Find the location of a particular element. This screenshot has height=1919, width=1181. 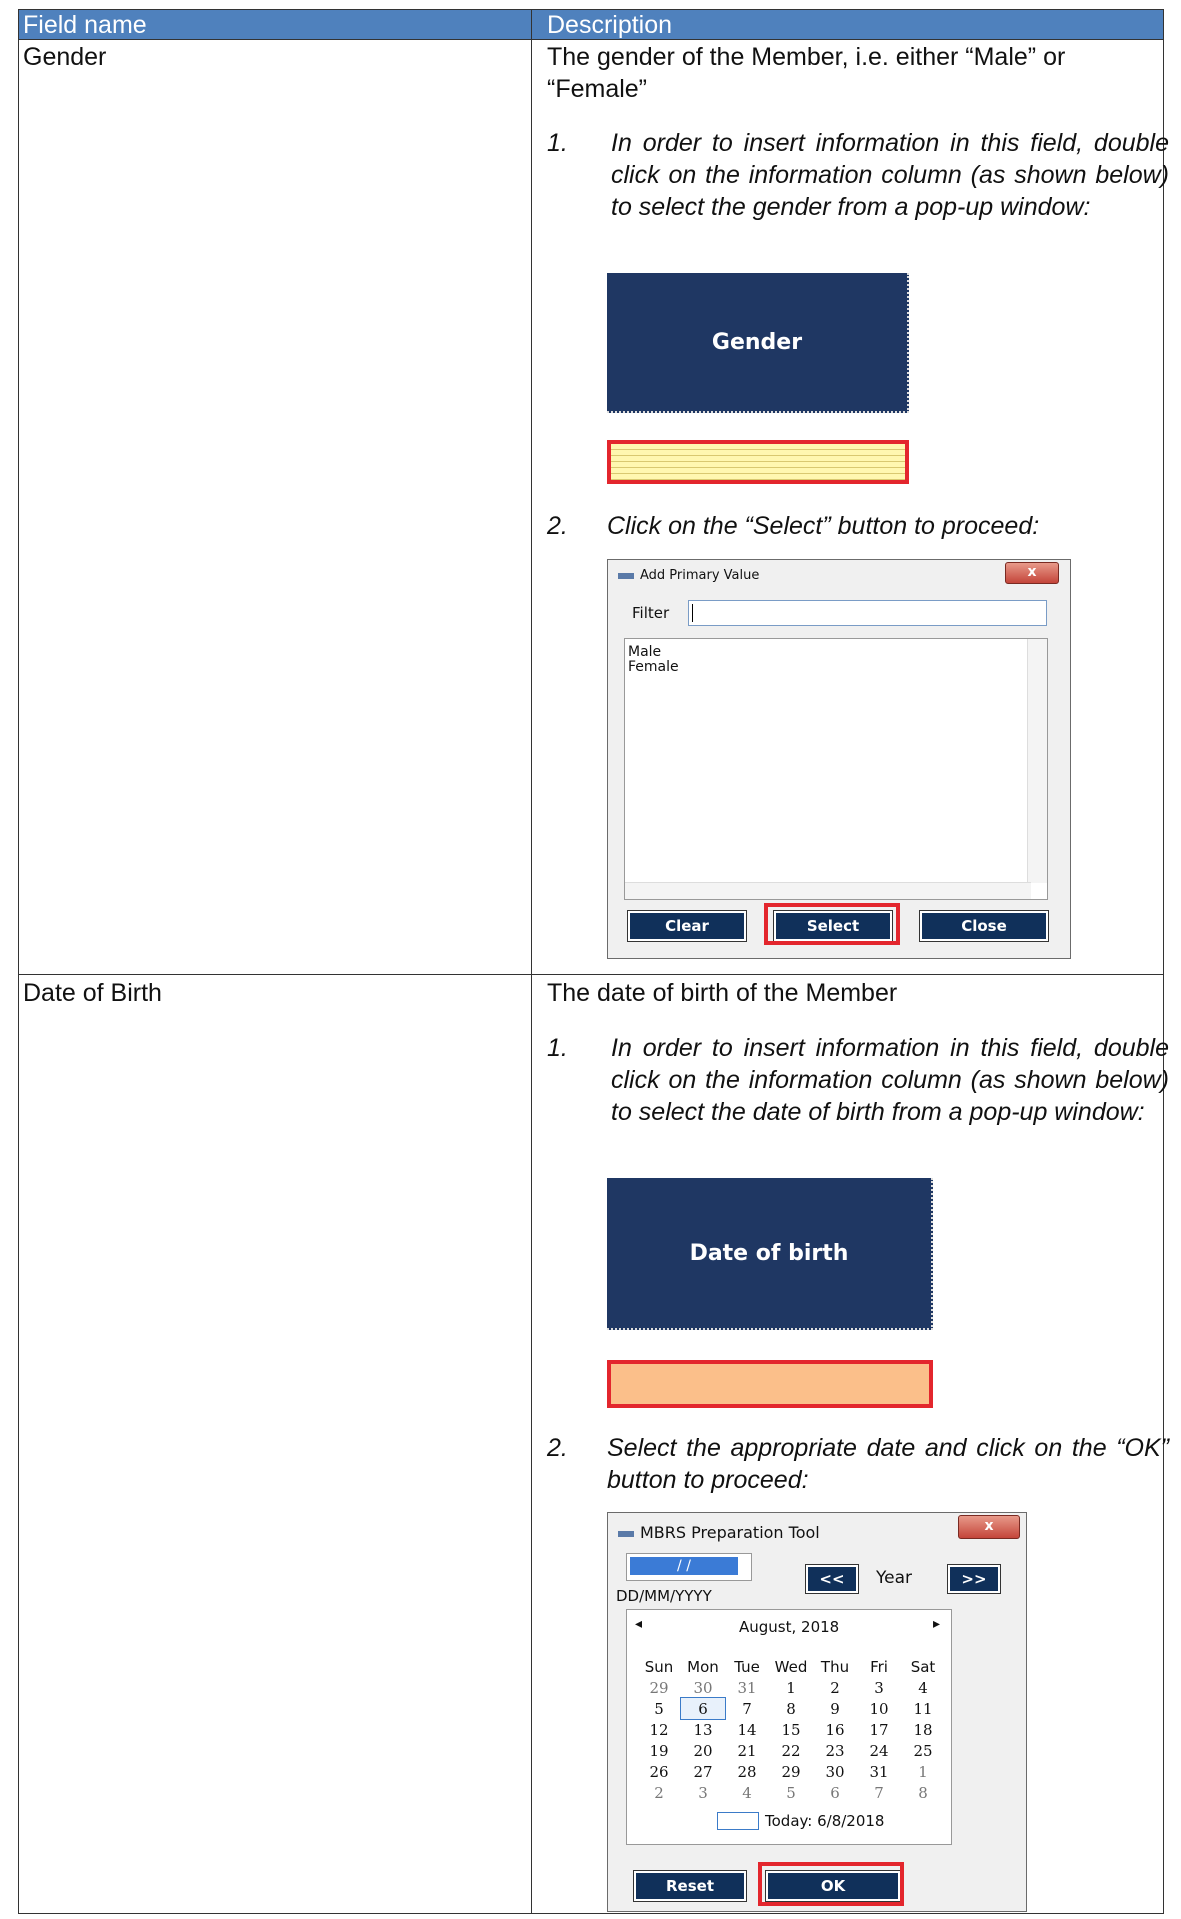

date-input-value: / / is located at coordinates (684, 1566).